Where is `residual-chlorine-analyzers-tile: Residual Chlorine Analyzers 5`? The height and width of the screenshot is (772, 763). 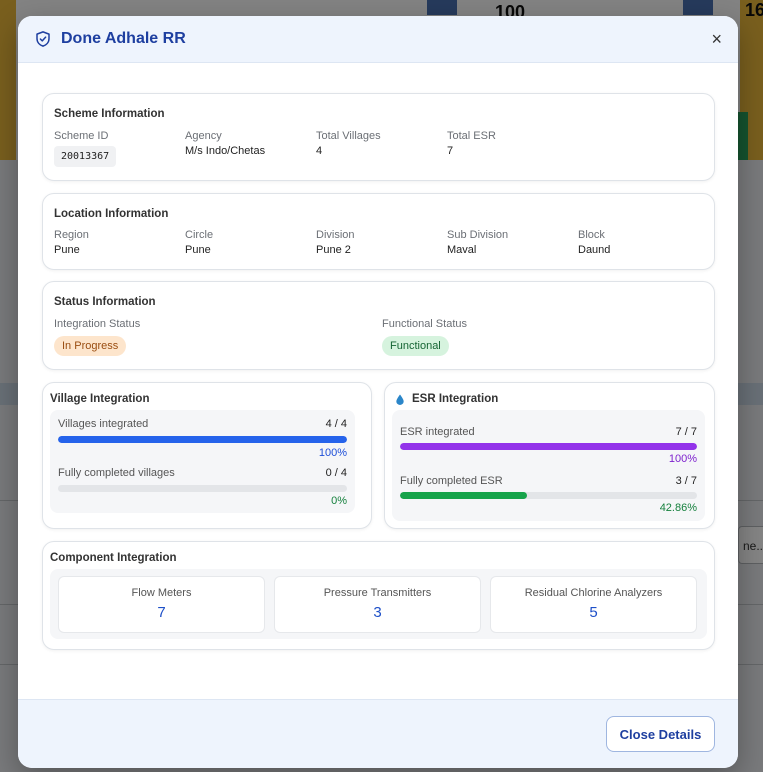 residual-chlorine-analyzers-tile: Residual Chlorine Analyzers 5 is located at coordinates (593, 604).